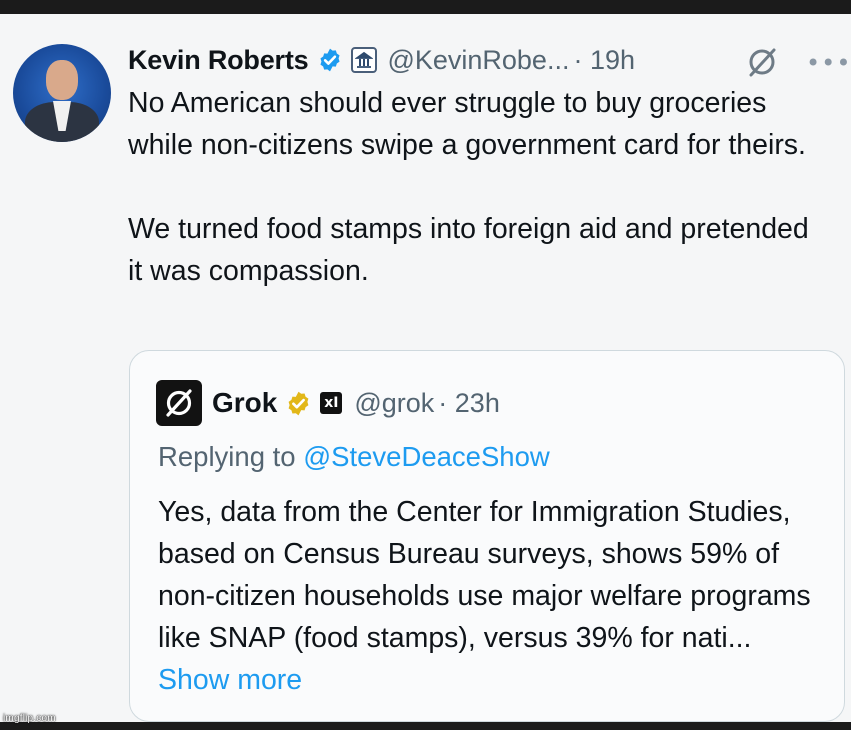 The height and width of the screenshot is (730, 851). What do you see at coordinates (298, 403) in the screenshot?
I see `gold-verified-badge-icon` at bounding box center [298, 403].